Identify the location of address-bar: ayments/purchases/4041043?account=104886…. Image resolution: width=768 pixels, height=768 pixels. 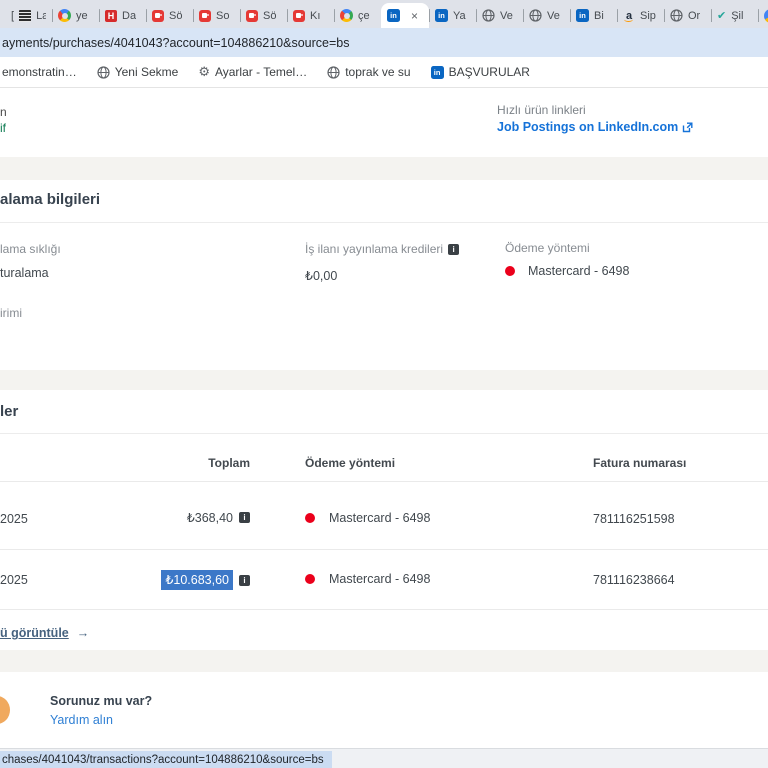
(384, 42).